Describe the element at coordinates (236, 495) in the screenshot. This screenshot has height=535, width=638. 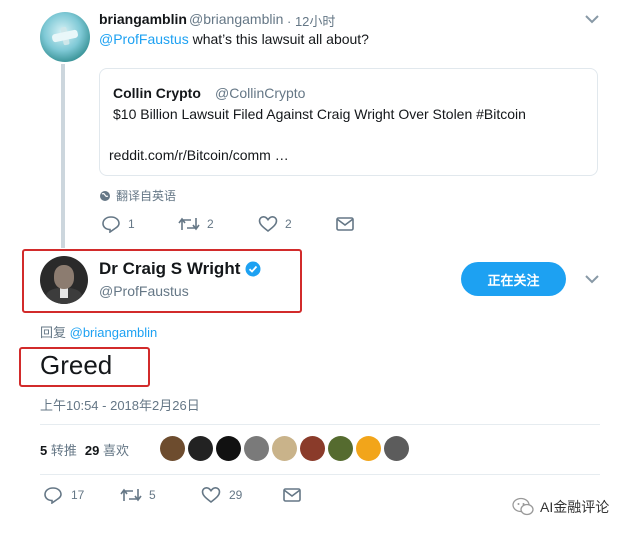
I see `like-count: 29` at that location.